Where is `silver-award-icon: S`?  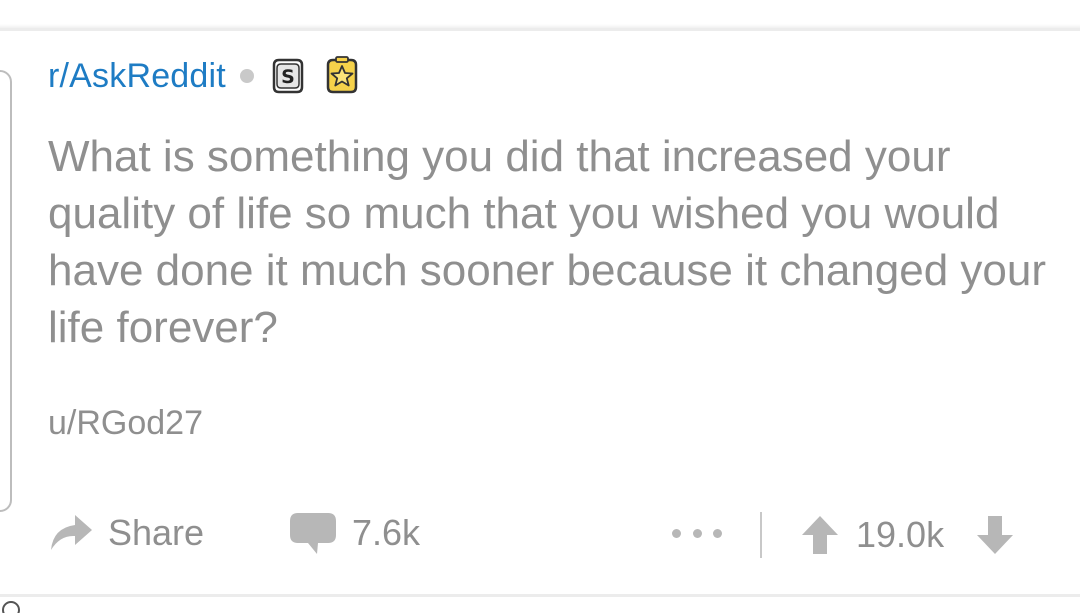
silver-award-icon: S is located at coordinates (288, 76).